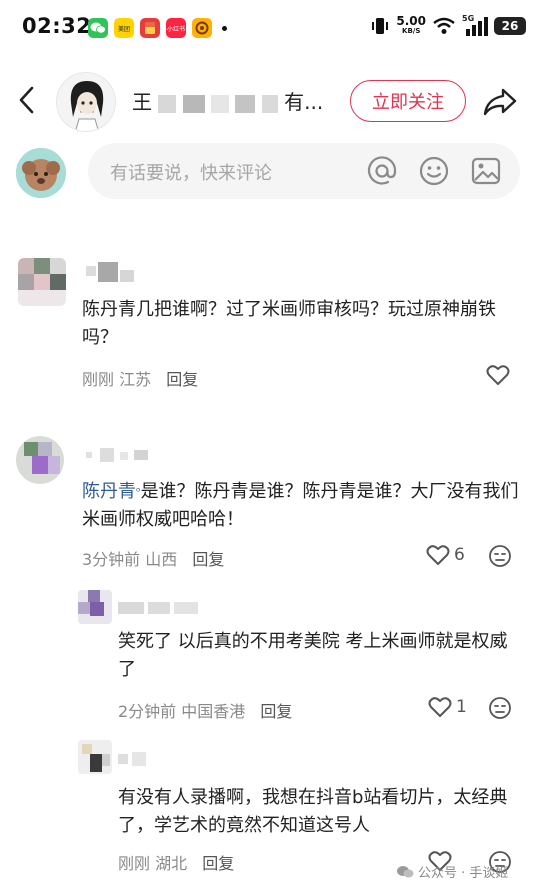 The height and width of the screenshot is (896, 544). What do you see at coordinates (452, 871) in the screenshot?
I see `watermark: 公众号 · 手谈姬` at bounding box center [452, 871].